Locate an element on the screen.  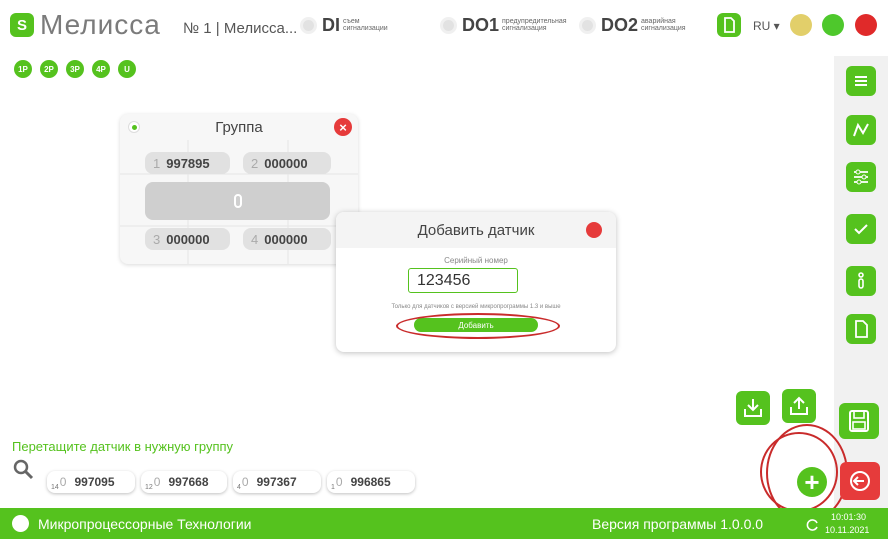
serial-label: Серийный номер is located at coordinates (476, 260).